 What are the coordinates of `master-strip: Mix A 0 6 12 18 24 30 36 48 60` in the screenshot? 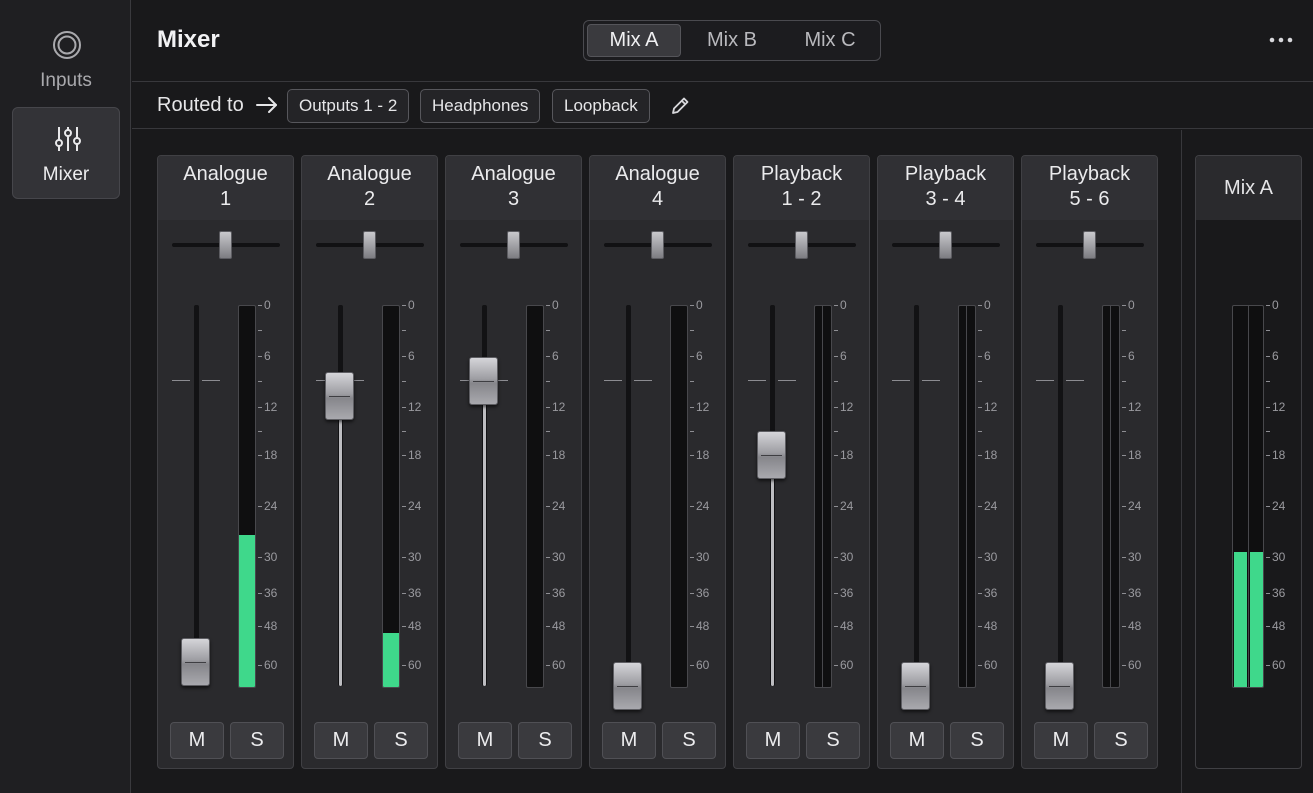 It's located at (1248, 462).